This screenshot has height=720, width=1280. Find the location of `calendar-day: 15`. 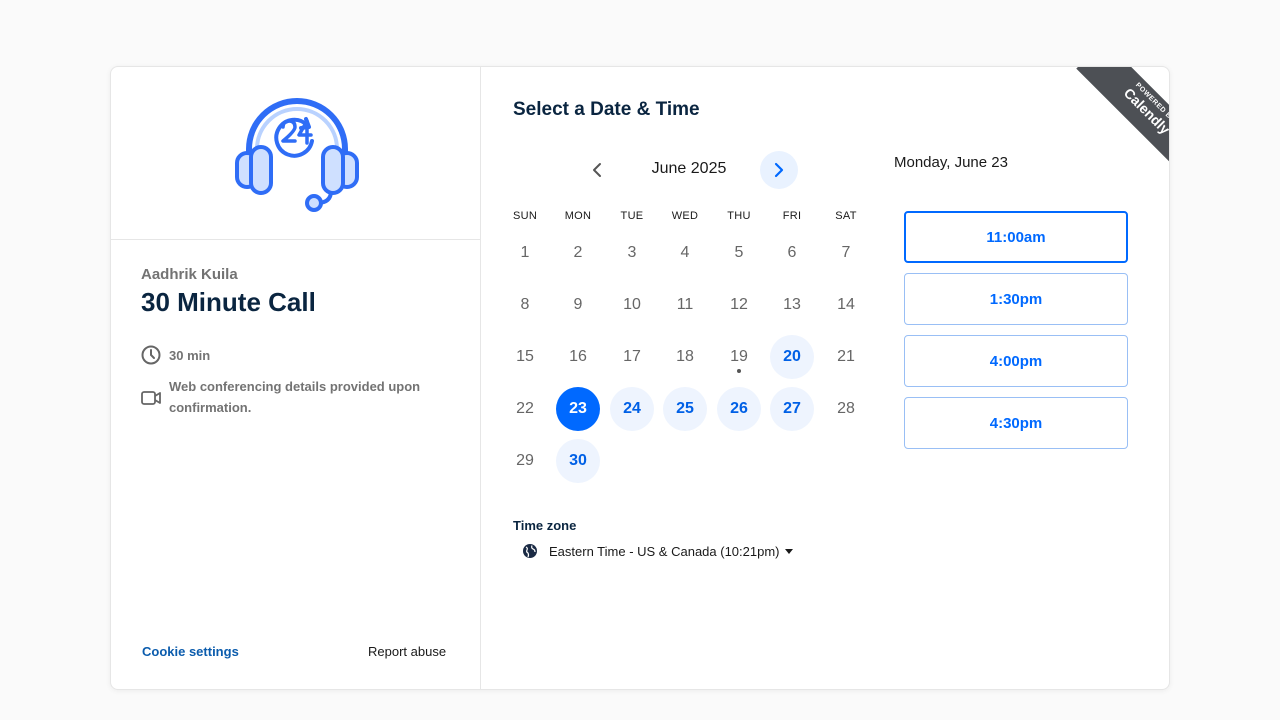

calendar-day: 15 is located at coordinates (525, 357).